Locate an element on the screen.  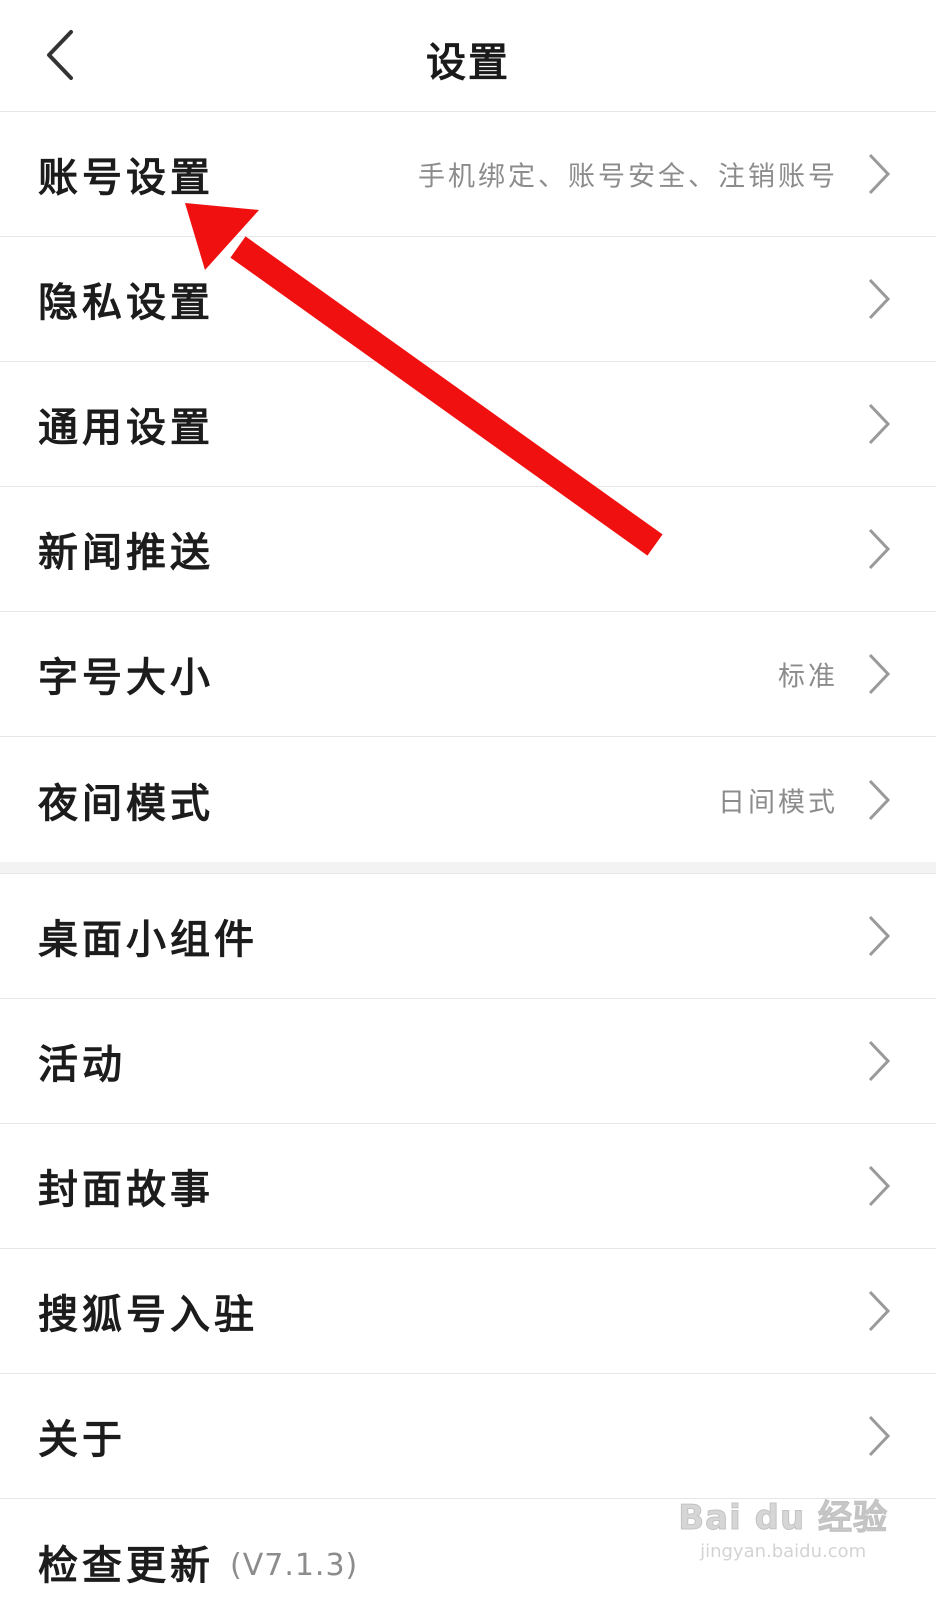
settings-item-news-push: 新闻推送 is located at coordinates (468, 549).